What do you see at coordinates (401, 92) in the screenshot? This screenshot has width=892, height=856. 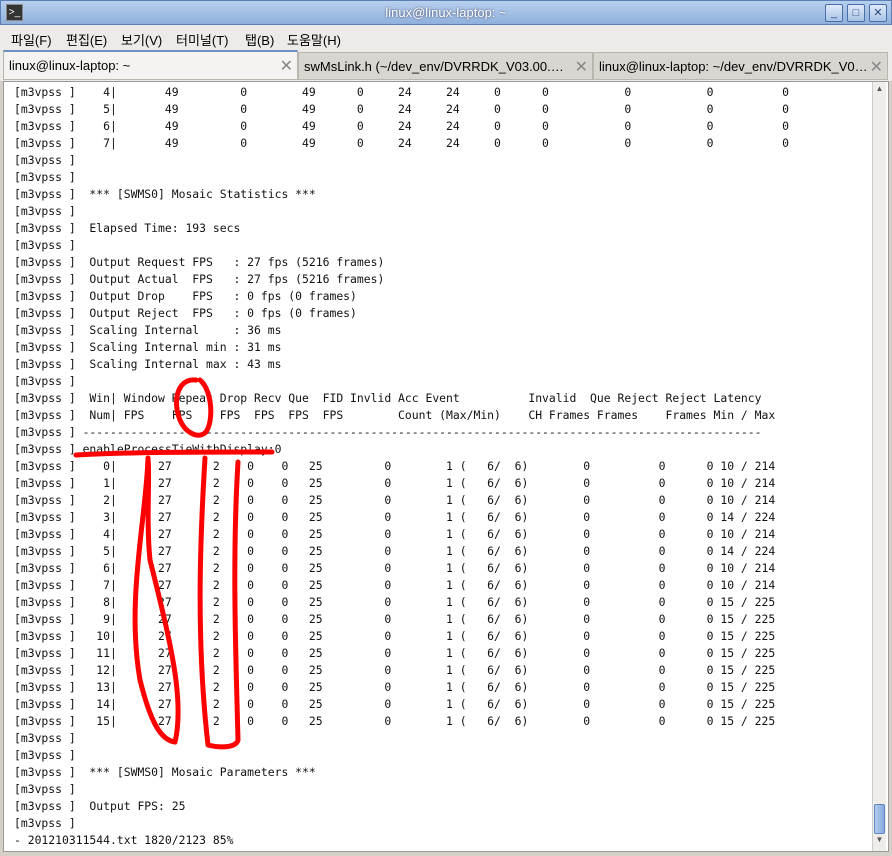 I see `terminal-line: [m3vpss ] 4| 49 0 49 0 24 24 0 0 0 0 0` at bounding box center [401, 92].